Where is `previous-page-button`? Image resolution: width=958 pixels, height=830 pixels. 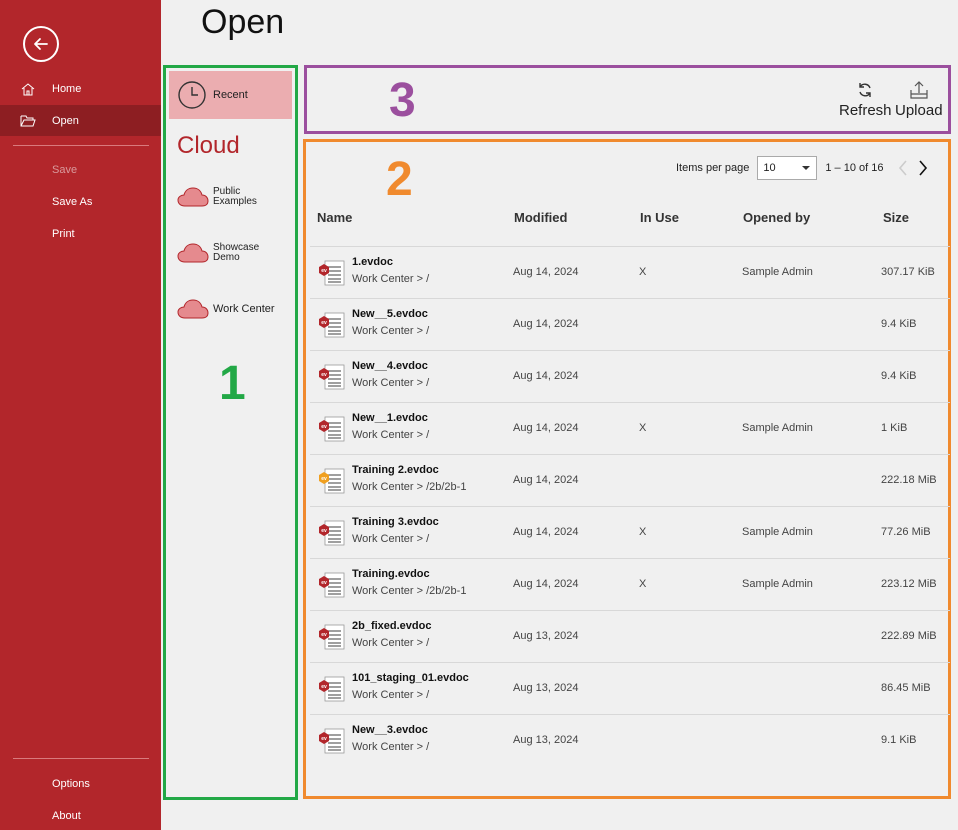
previous-page-button is located at coordinates (903, 168).